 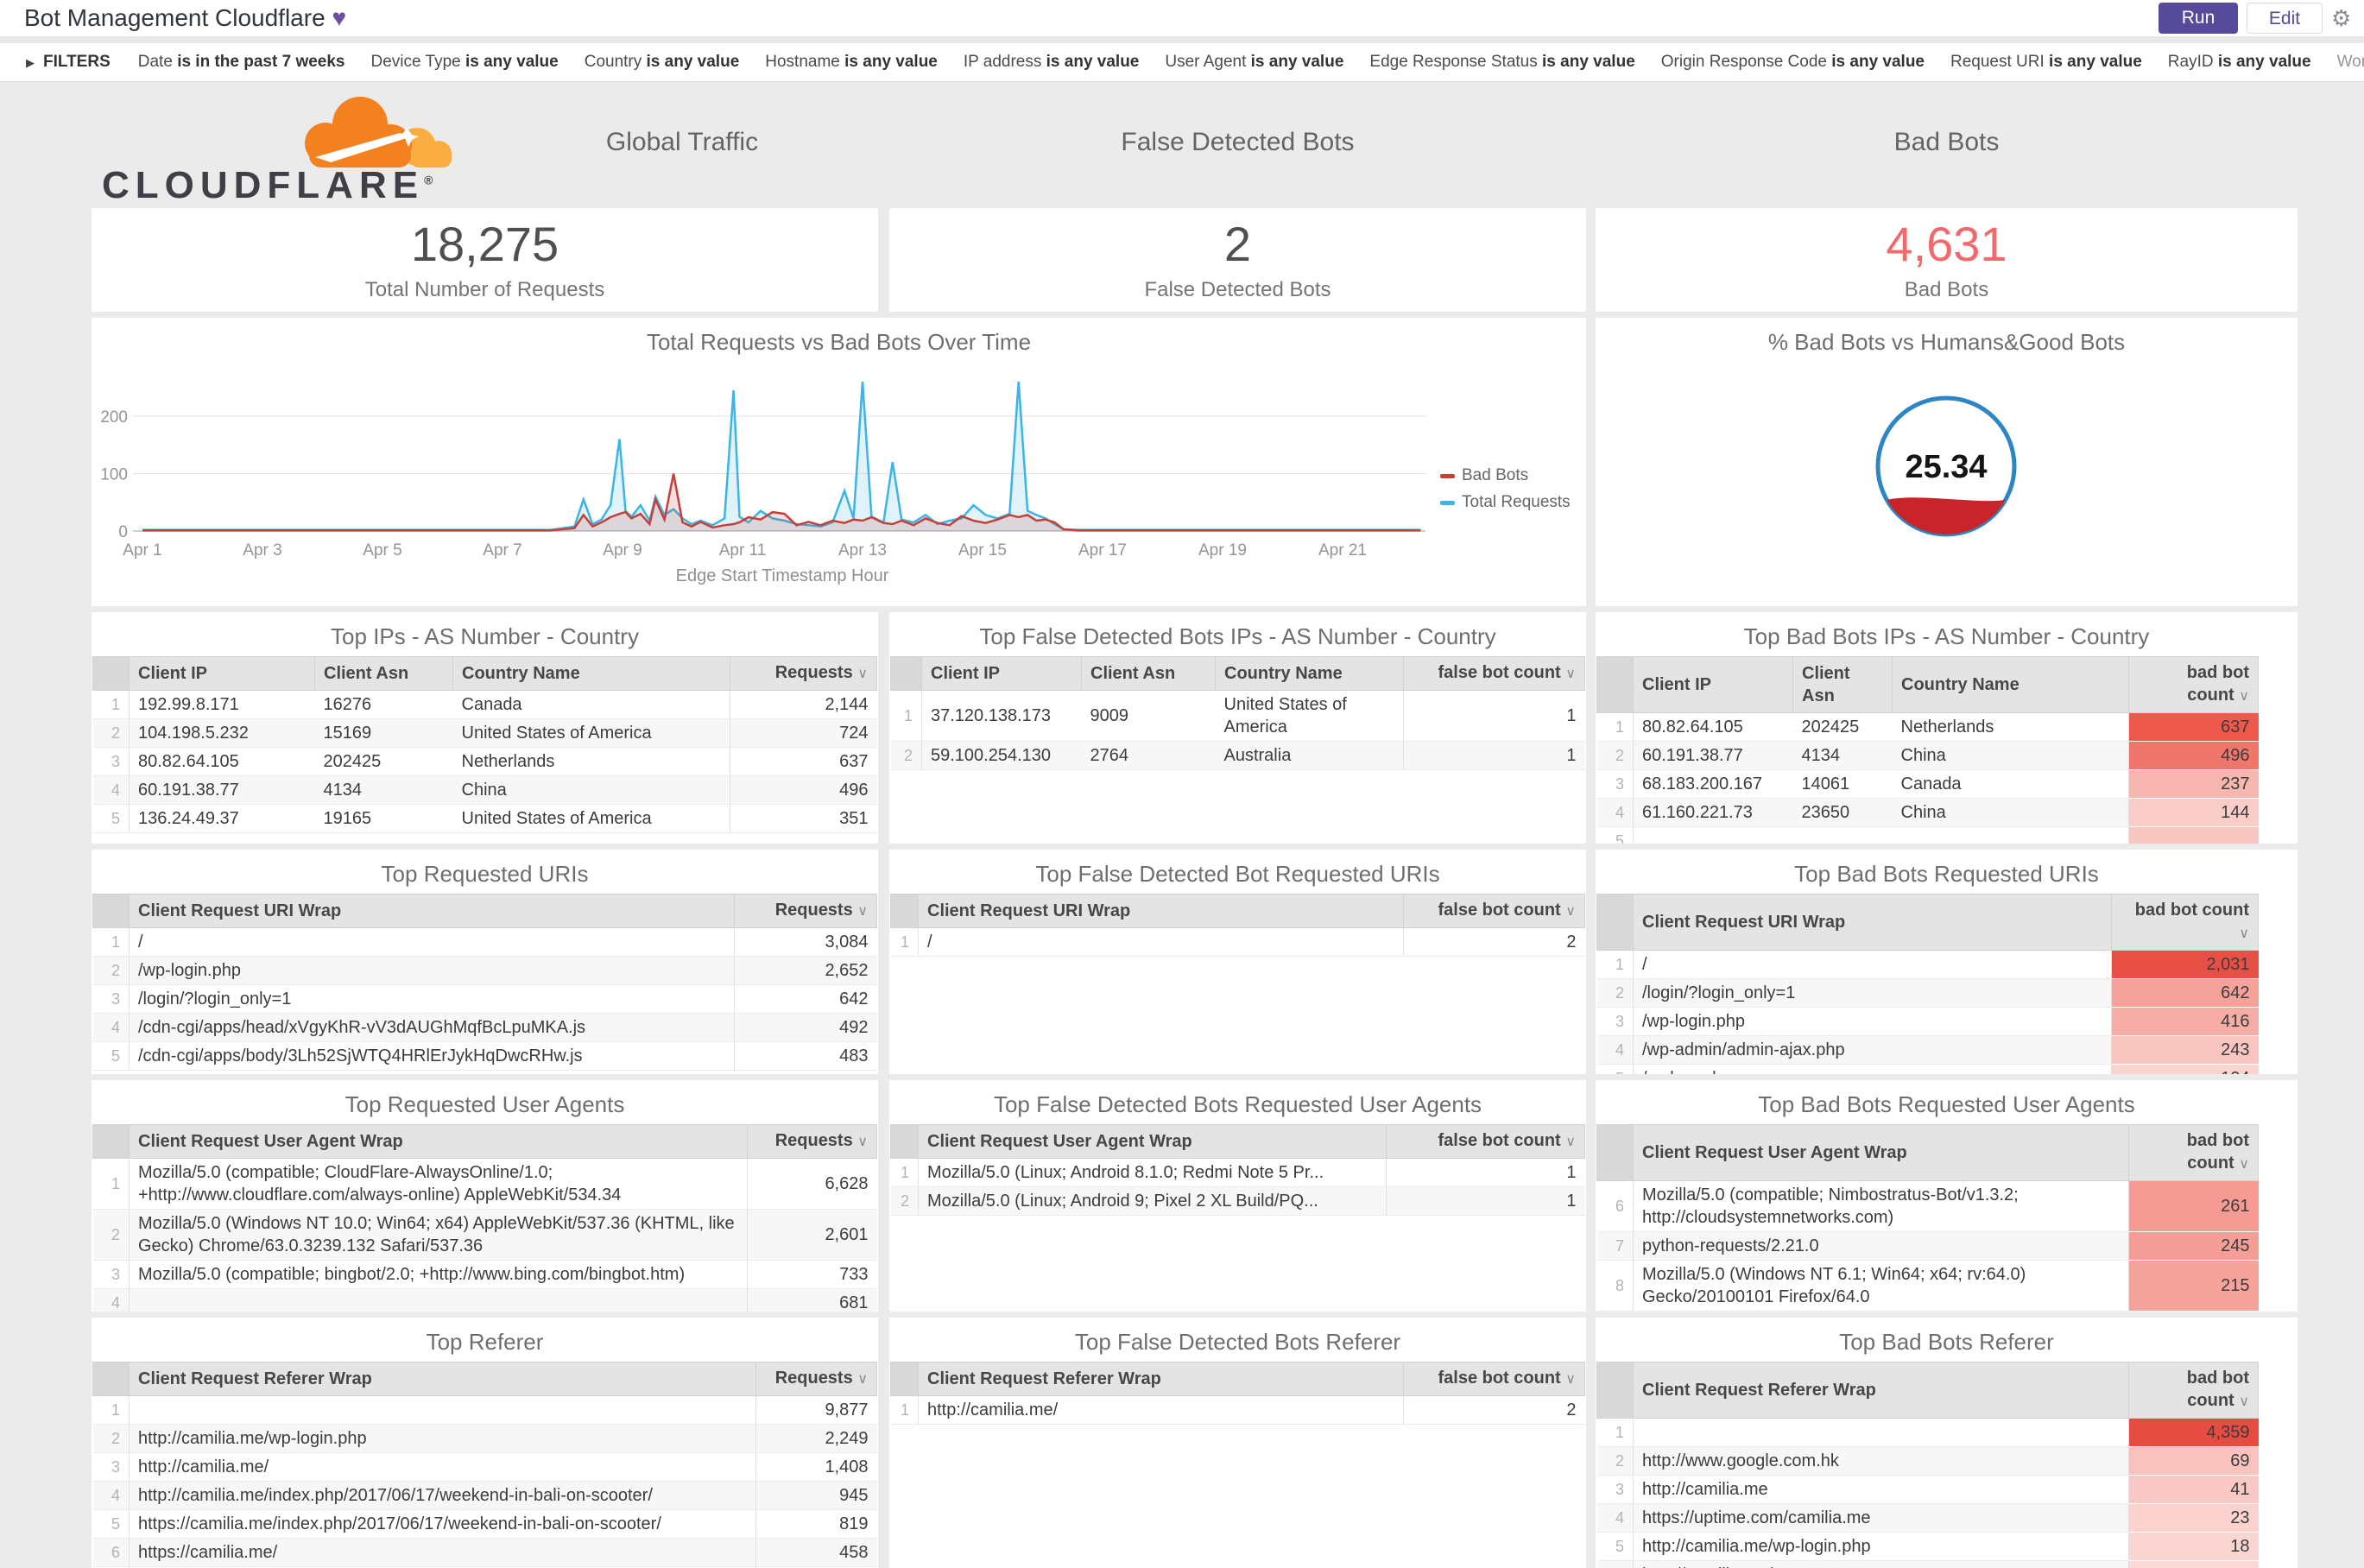 I want to click on filter-chip-request-uri: Request URI is any value, so click(x=2046, y=62).